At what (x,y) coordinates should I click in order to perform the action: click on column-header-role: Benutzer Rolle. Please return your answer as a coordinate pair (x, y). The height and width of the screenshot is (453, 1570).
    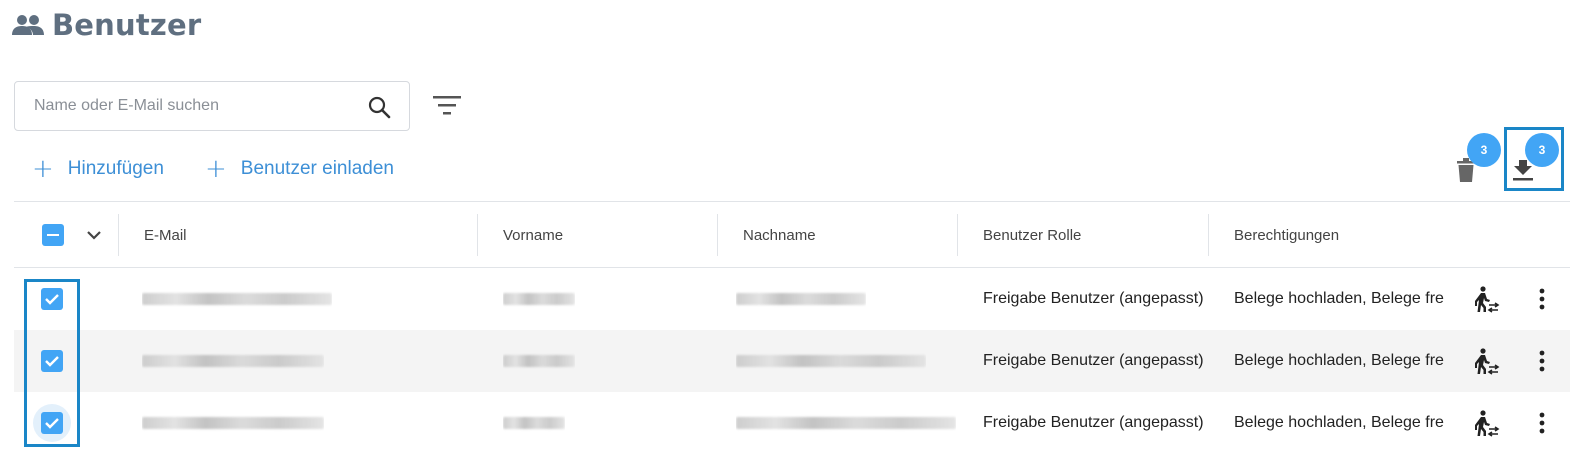
    Looking at the image, I should click on (1032, 235).